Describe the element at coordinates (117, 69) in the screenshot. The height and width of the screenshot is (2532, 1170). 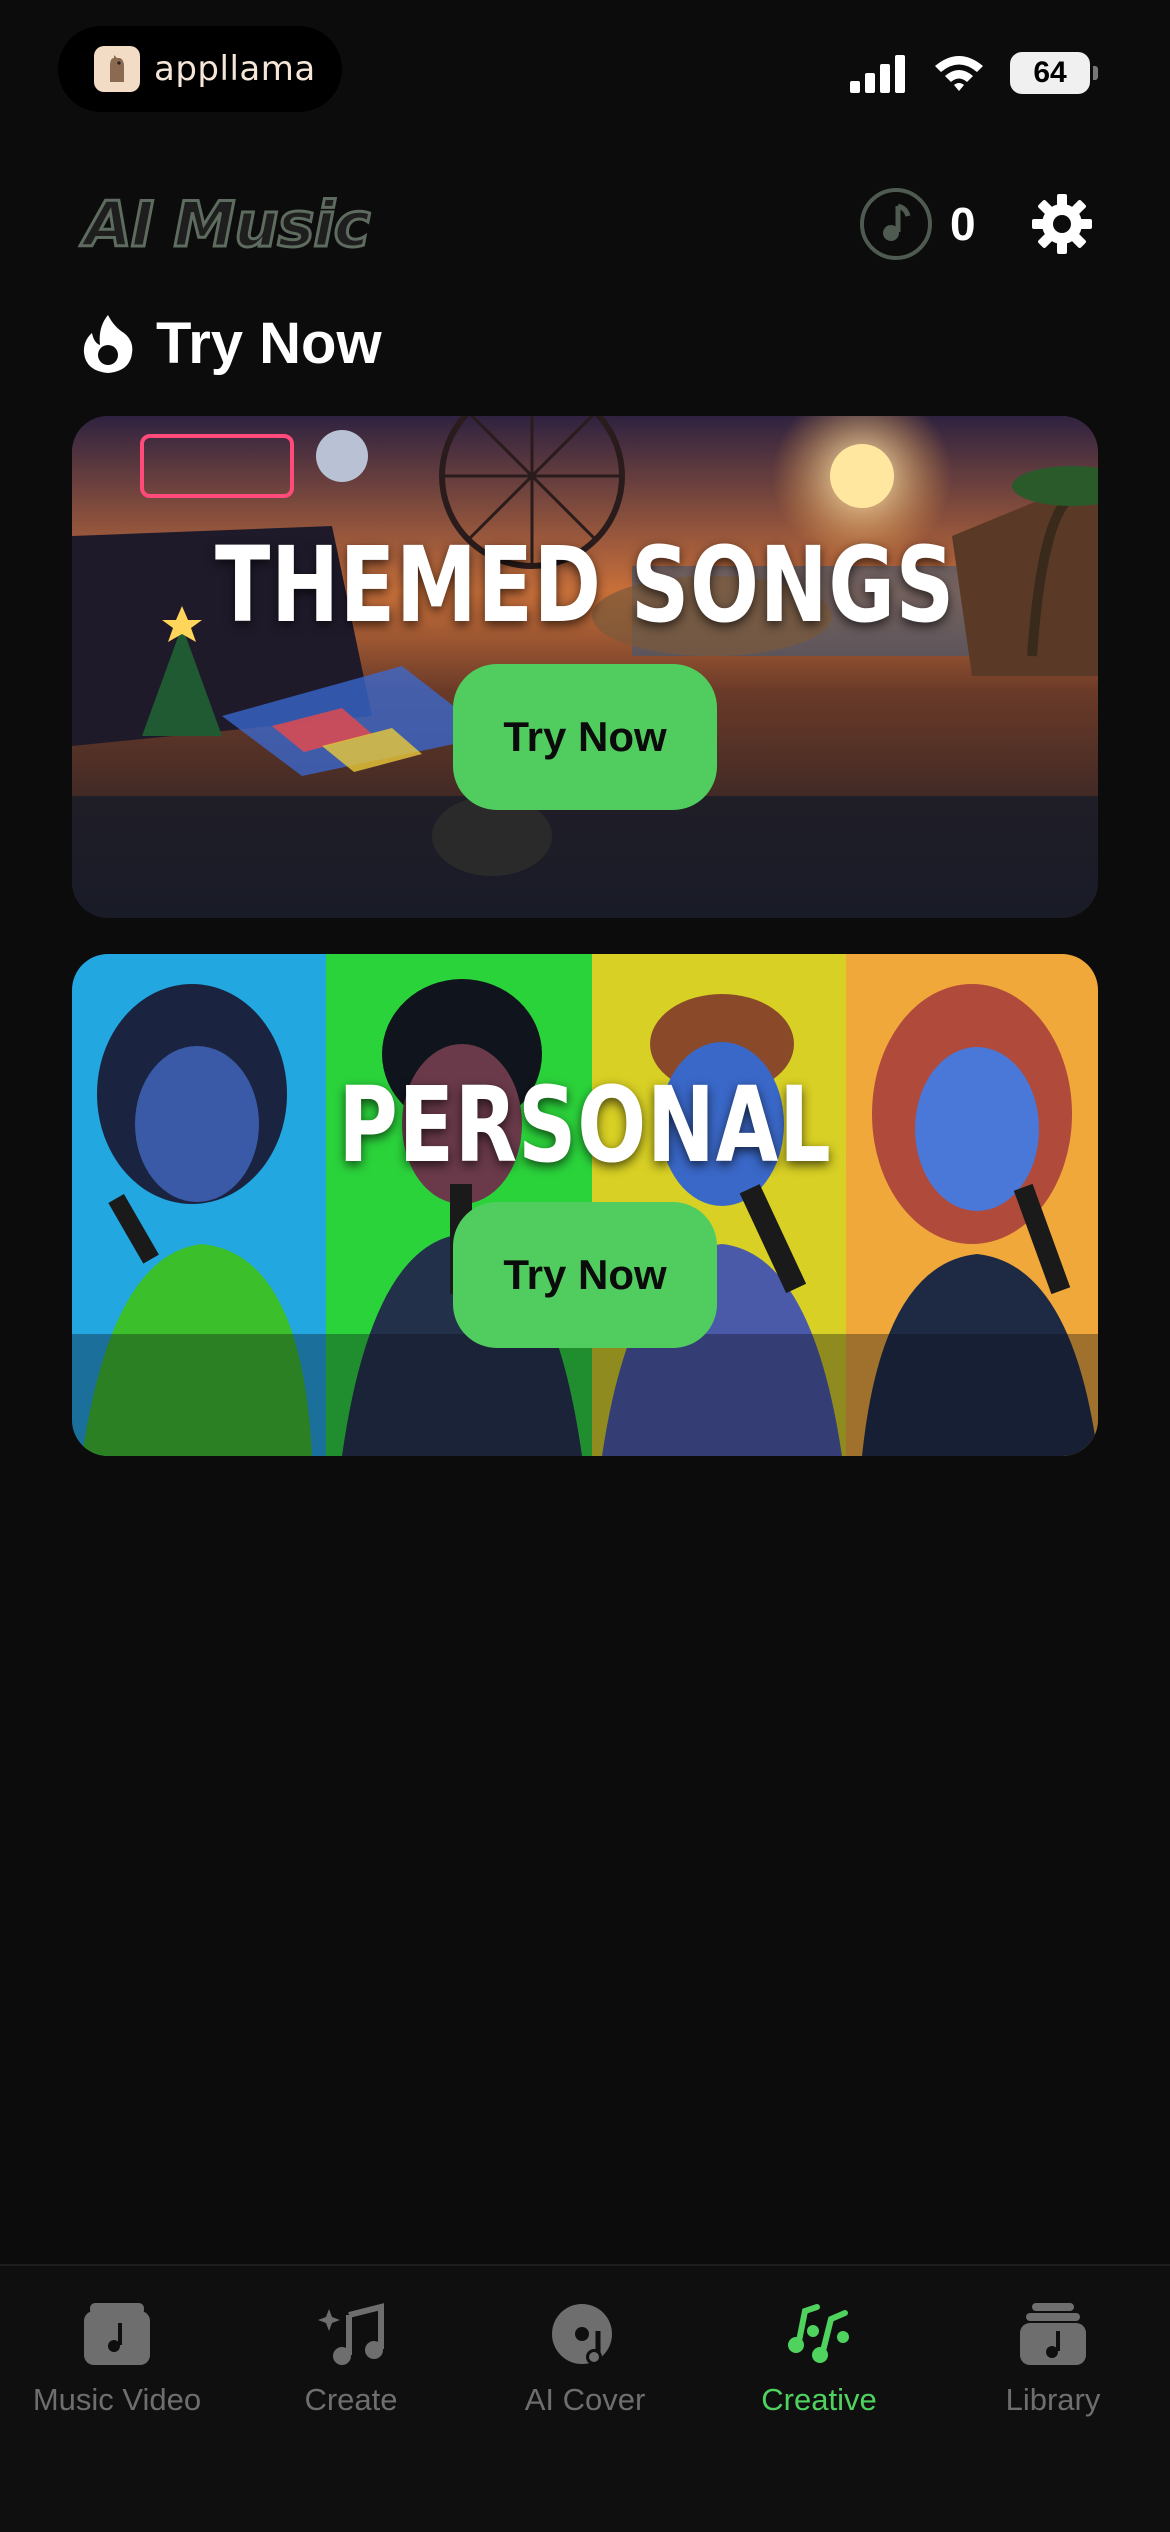
I see `llama-logo-icon` at that location.